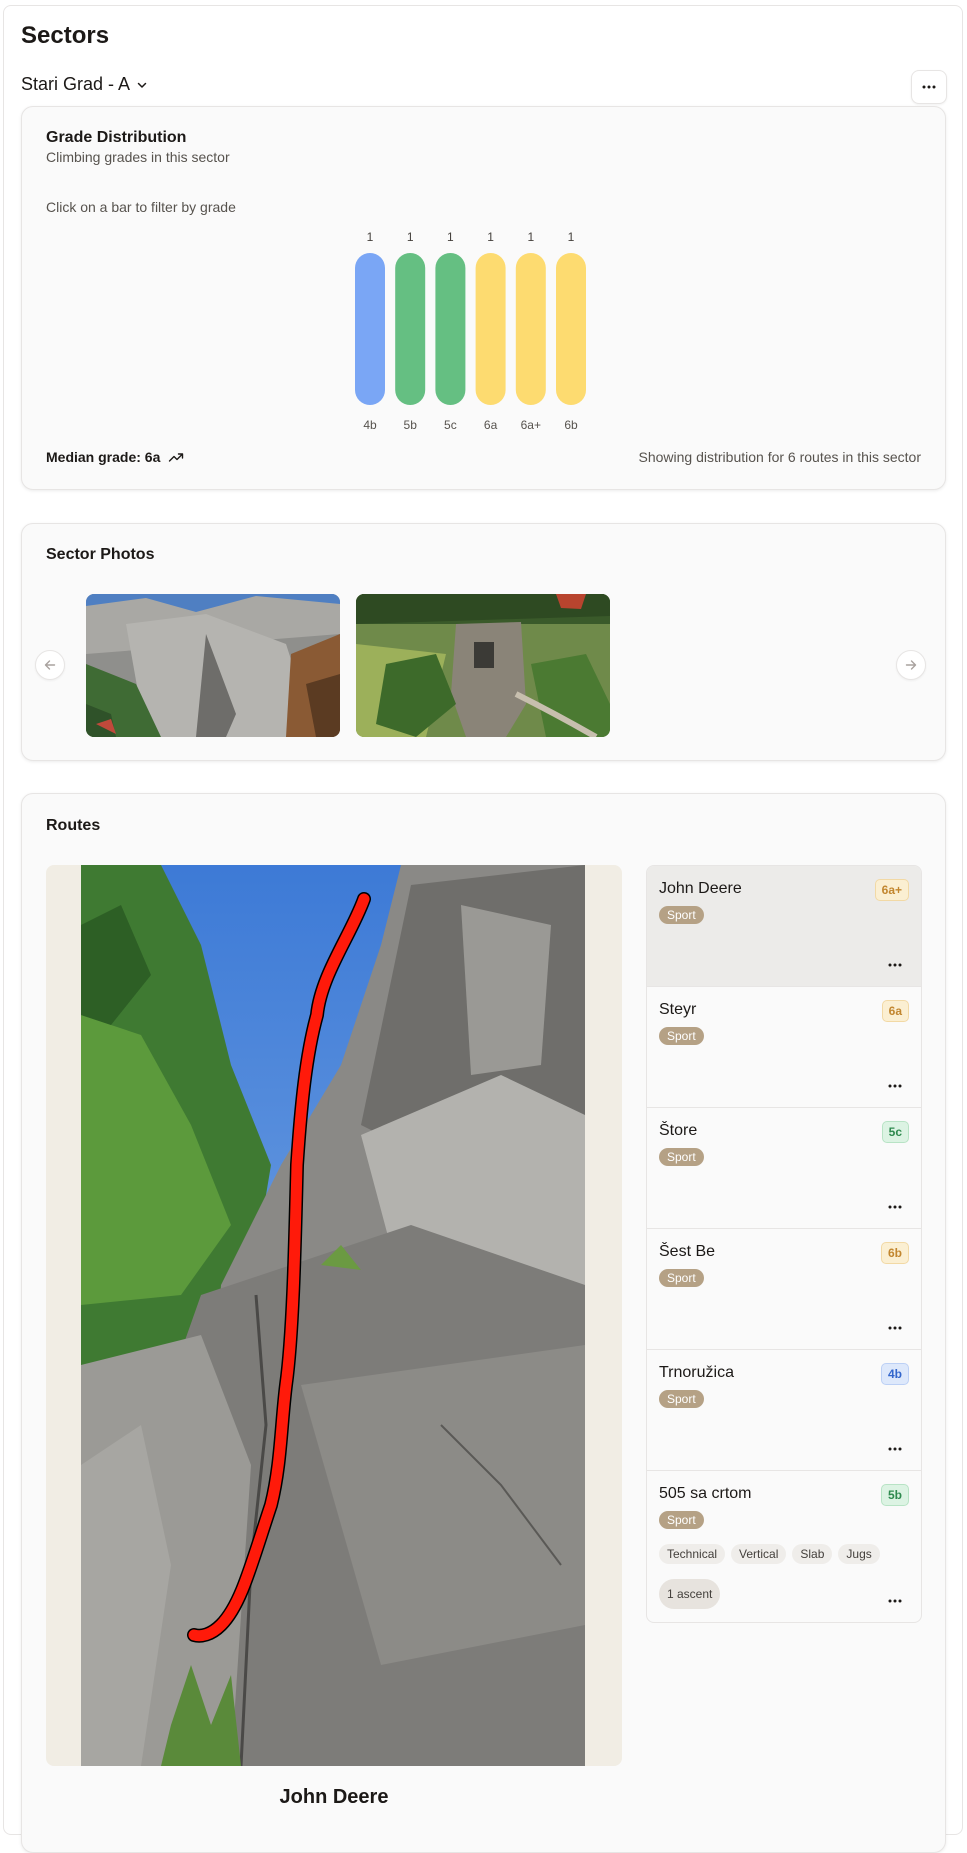 Image resolution: width=967 pixels, height=1853 pixels. I want to click on sector-selector-value: Stari Grad - A, so click(76, 84).